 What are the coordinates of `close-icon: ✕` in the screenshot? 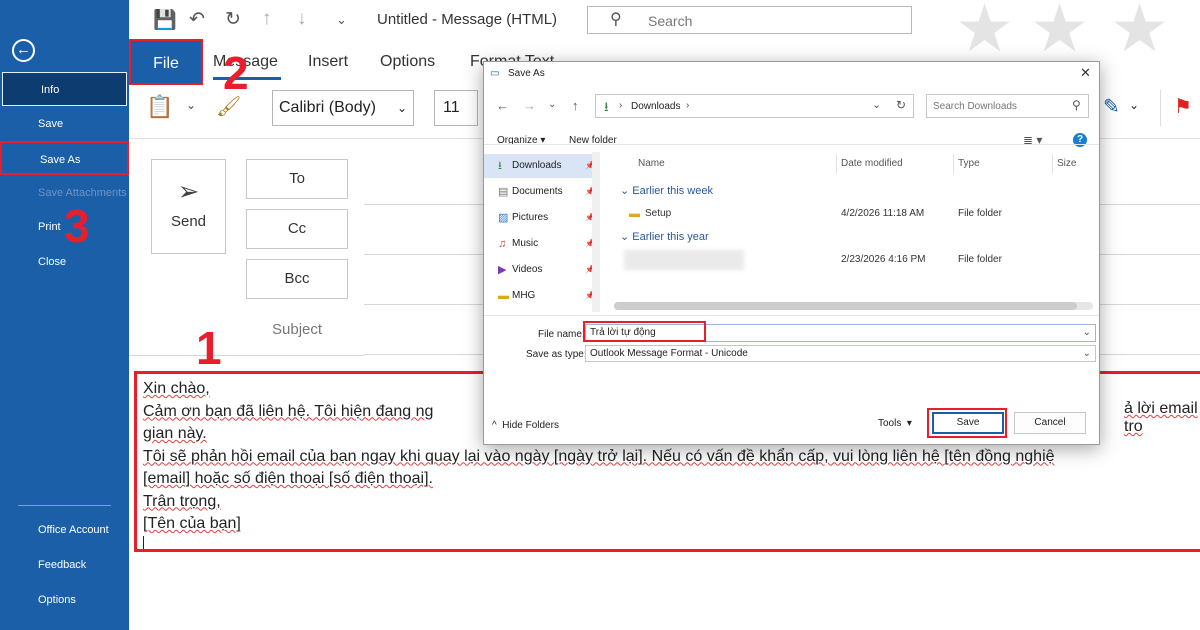 It's located at (1085, 73).